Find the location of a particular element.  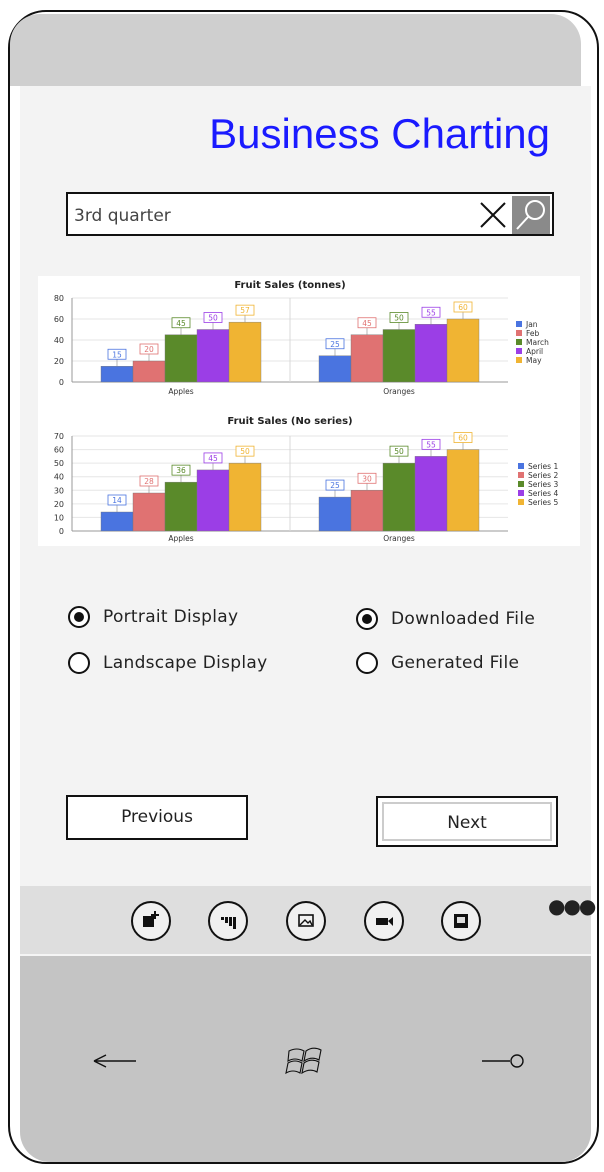

previous-button: Previous is located at coordinates (157, 817).